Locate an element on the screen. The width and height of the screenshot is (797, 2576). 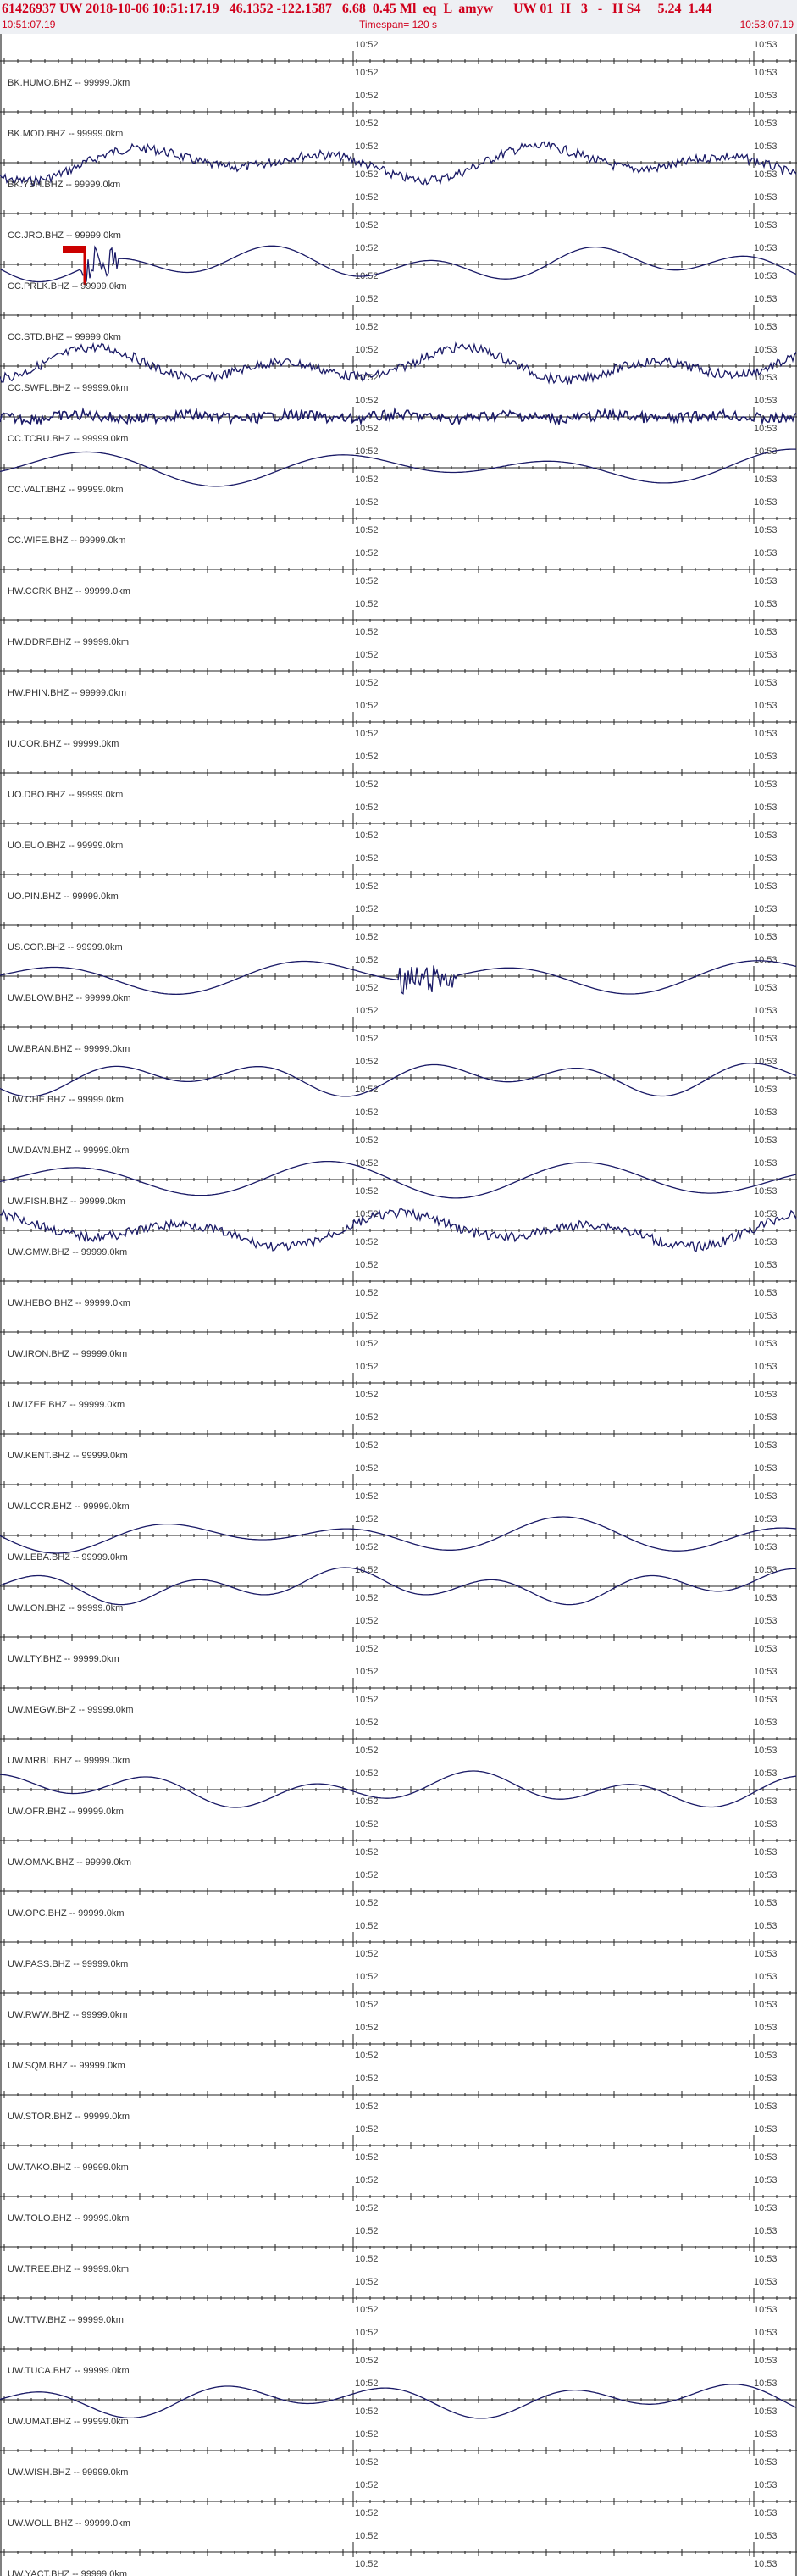
station-label: UW.TREE.BHZ -- 99999.0km is located at coordinates (68, 2269).